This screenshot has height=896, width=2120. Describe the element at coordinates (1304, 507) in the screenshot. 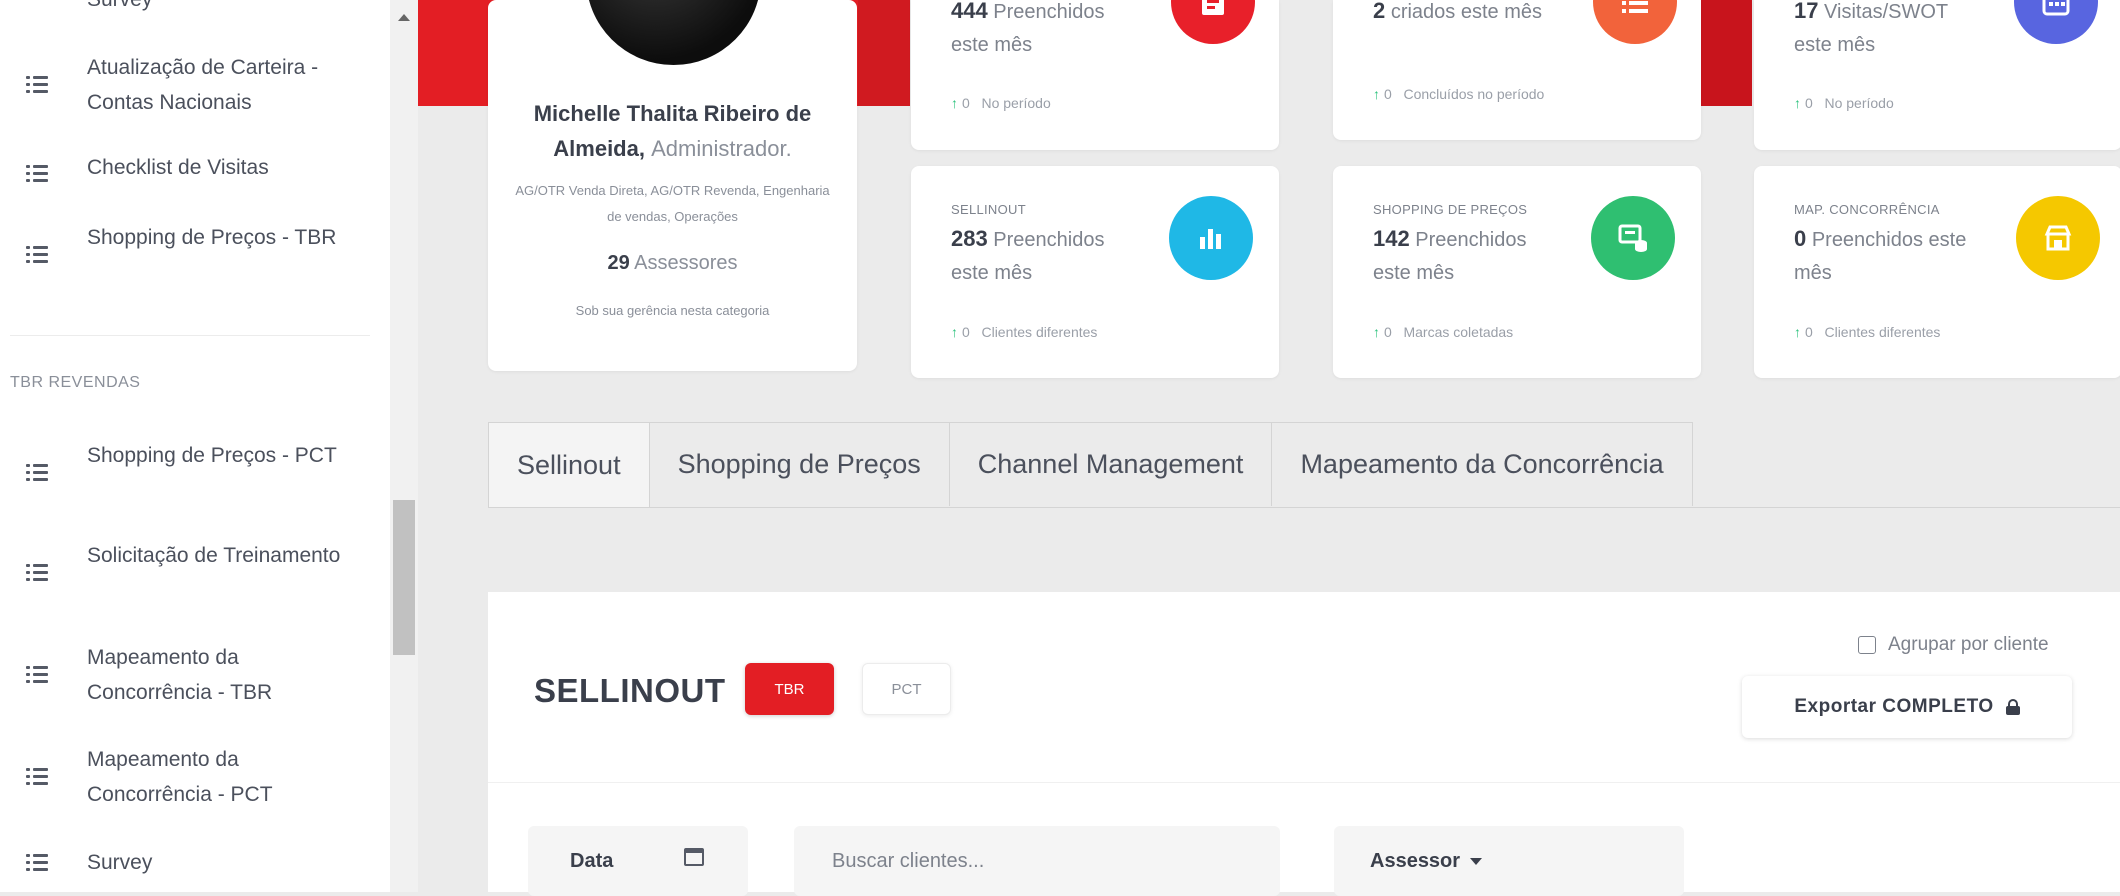

I see `tab-divider` at that location.